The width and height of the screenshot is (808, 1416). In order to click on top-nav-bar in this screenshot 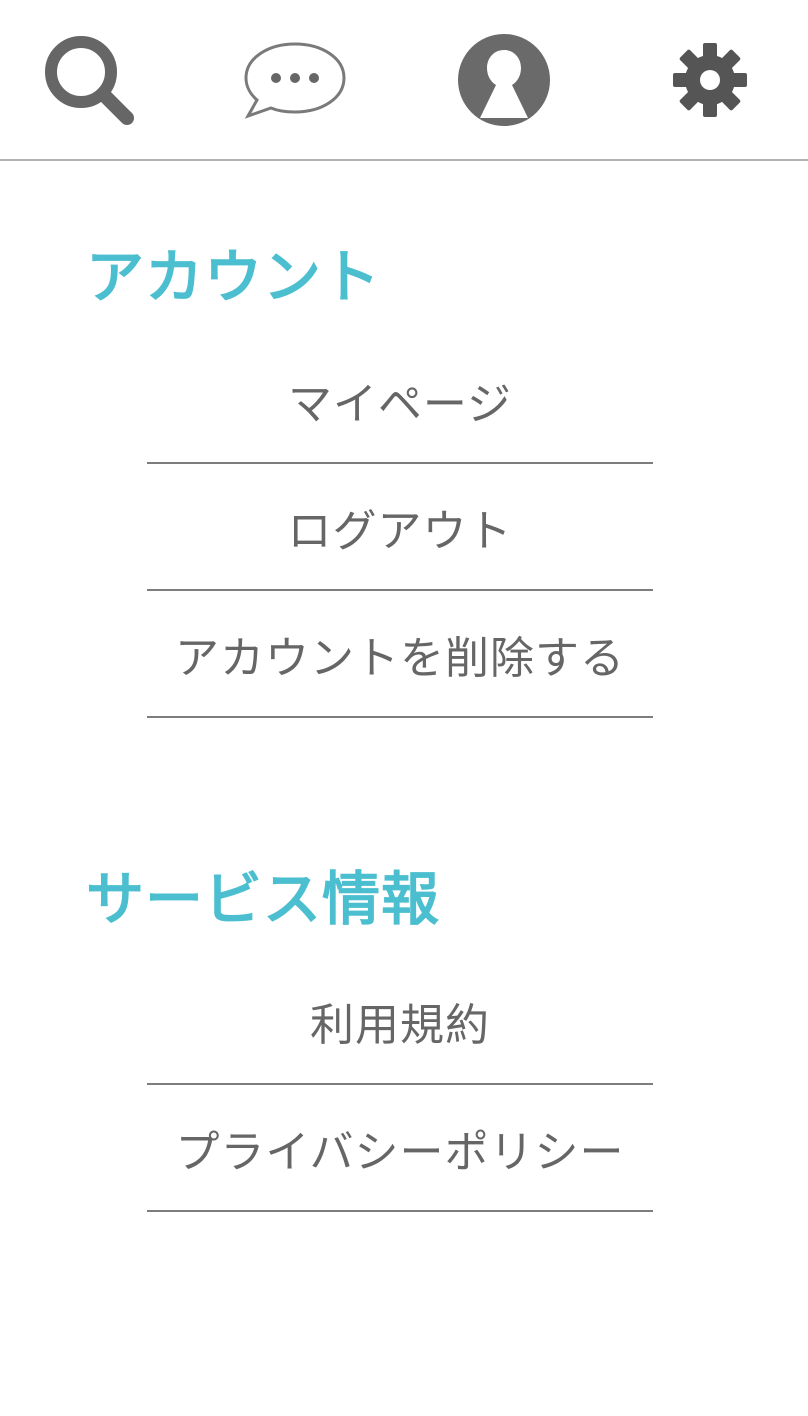, I will do `click(404, 80)`.